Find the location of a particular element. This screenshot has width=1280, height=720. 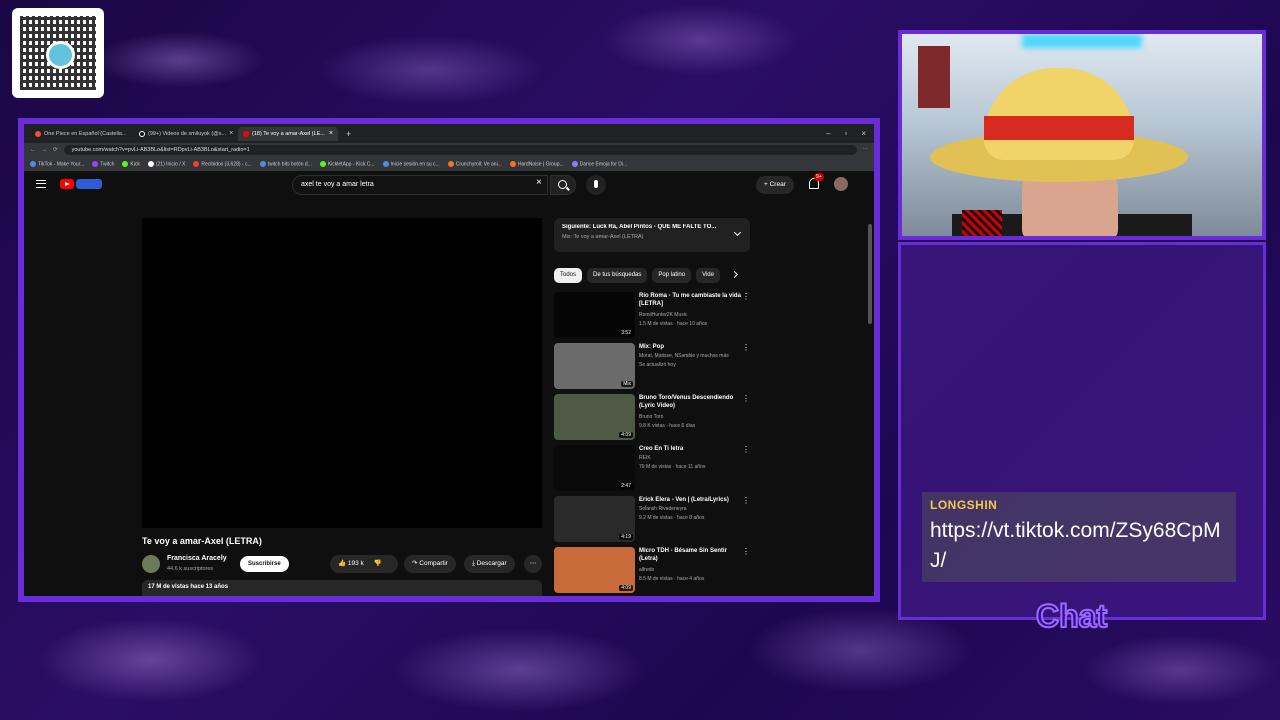

qr-code is located at coordinates (58, 53).